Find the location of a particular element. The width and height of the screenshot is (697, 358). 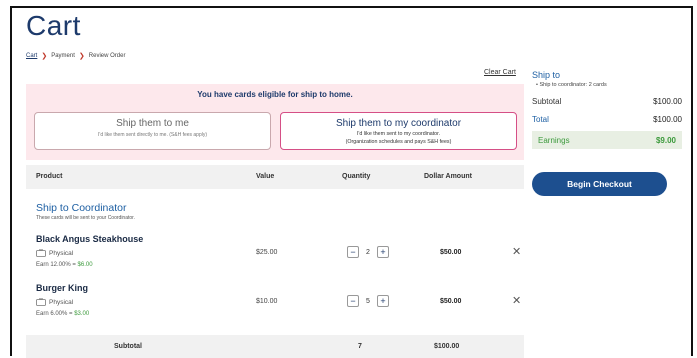

ship-to-me-title: Ship them to me is located at coordinates (152, 123).